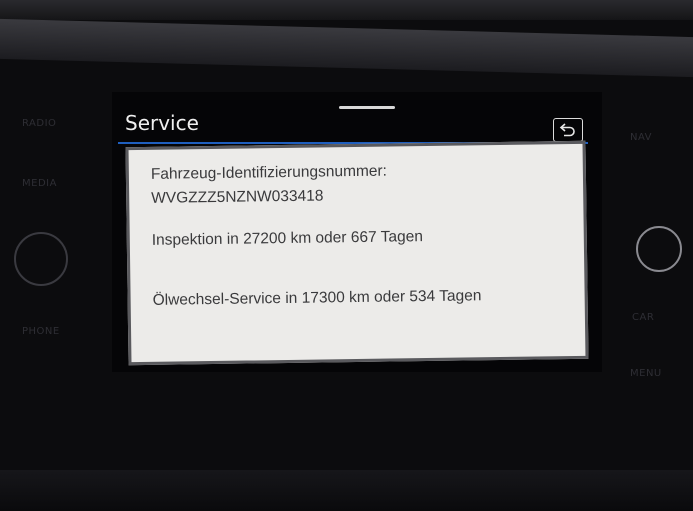 The height and width of the screenshot is (511, 693). Describe the element at coordinates (367, 107) in the screenshot. I see `pull-down-handle` at that location.